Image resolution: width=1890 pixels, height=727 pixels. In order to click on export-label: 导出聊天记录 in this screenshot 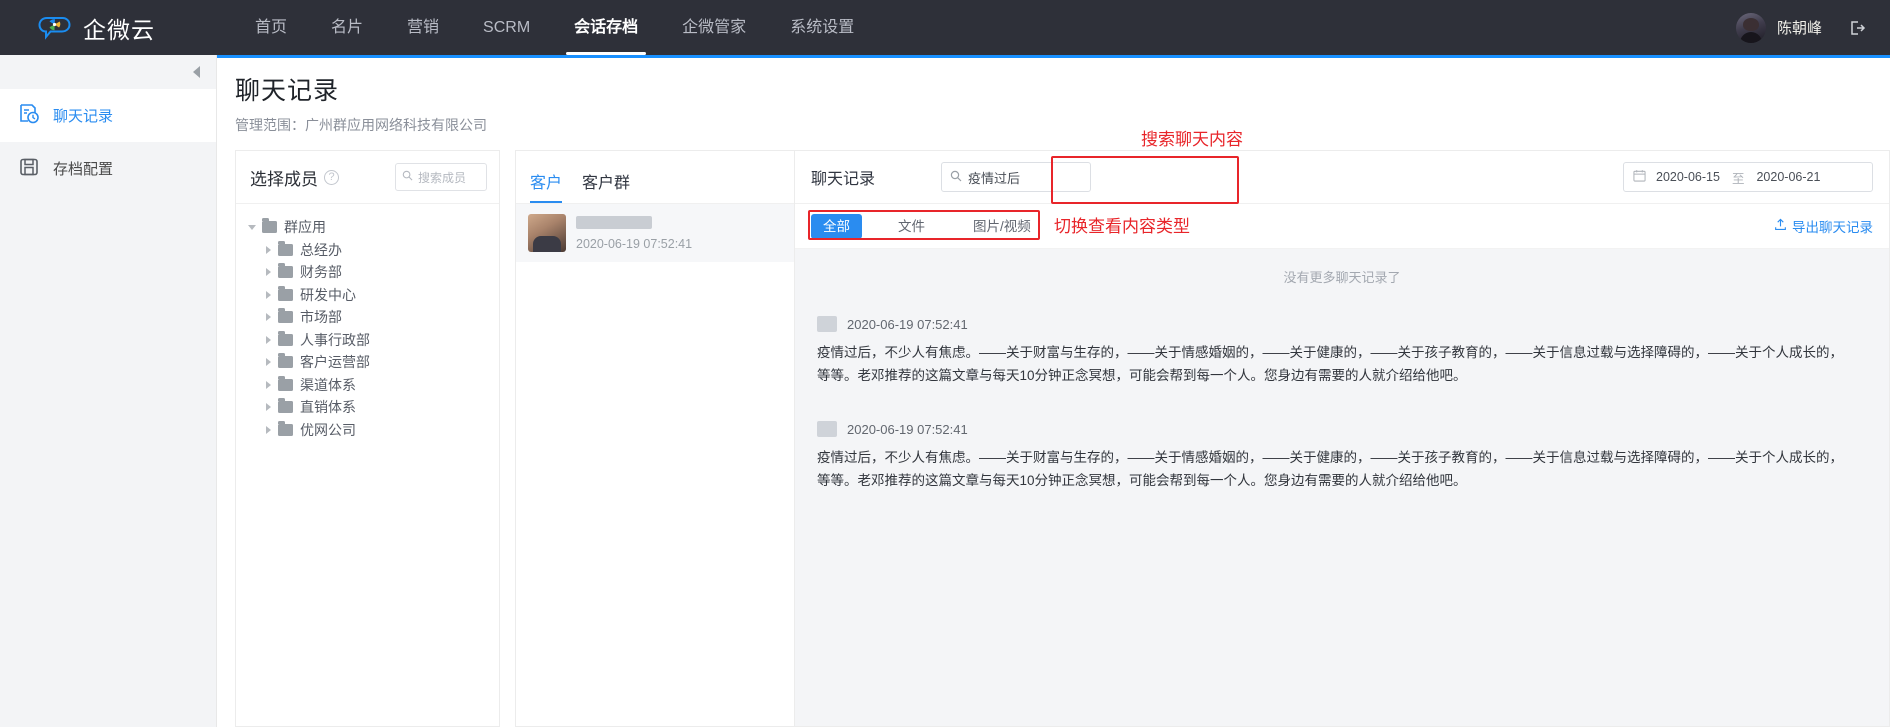, I will do `click(1832, 227)`.